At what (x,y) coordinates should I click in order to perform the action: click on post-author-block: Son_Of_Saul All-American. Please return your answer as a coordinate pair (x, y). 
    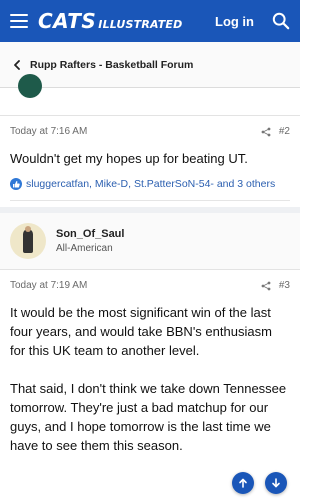
    Looking at the image, I should click on (150, 241).